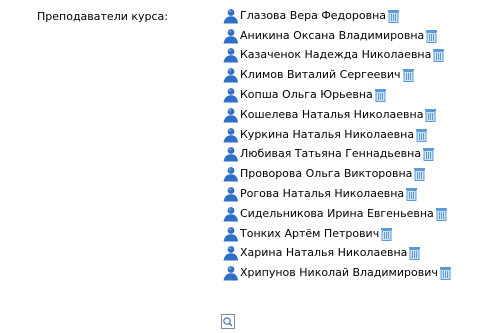  I want to click on teacher-item: Любивая Татьяна Геннадьевна, so click(337, 155).